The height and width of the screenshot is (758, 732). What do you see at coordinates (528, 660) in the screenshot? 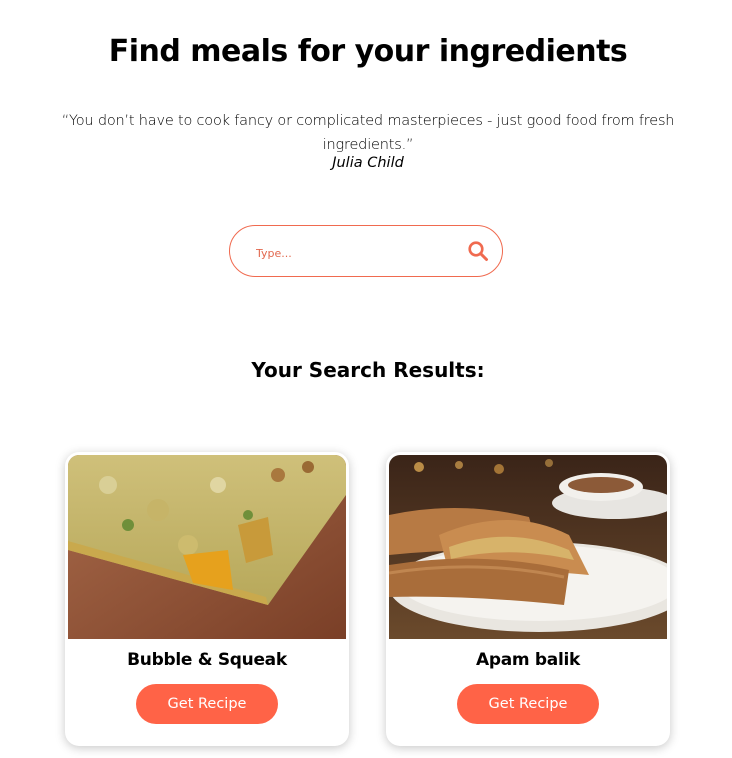
I see `recipe-title: Apam balik` at bounding box center [528, 660].